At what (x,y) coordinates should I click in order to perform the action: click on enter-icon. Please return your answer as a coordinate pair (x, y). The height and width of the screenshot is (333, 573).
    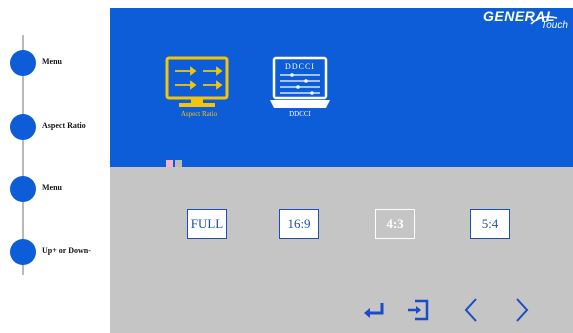
    Looking at the image, I should click on (374, 309).